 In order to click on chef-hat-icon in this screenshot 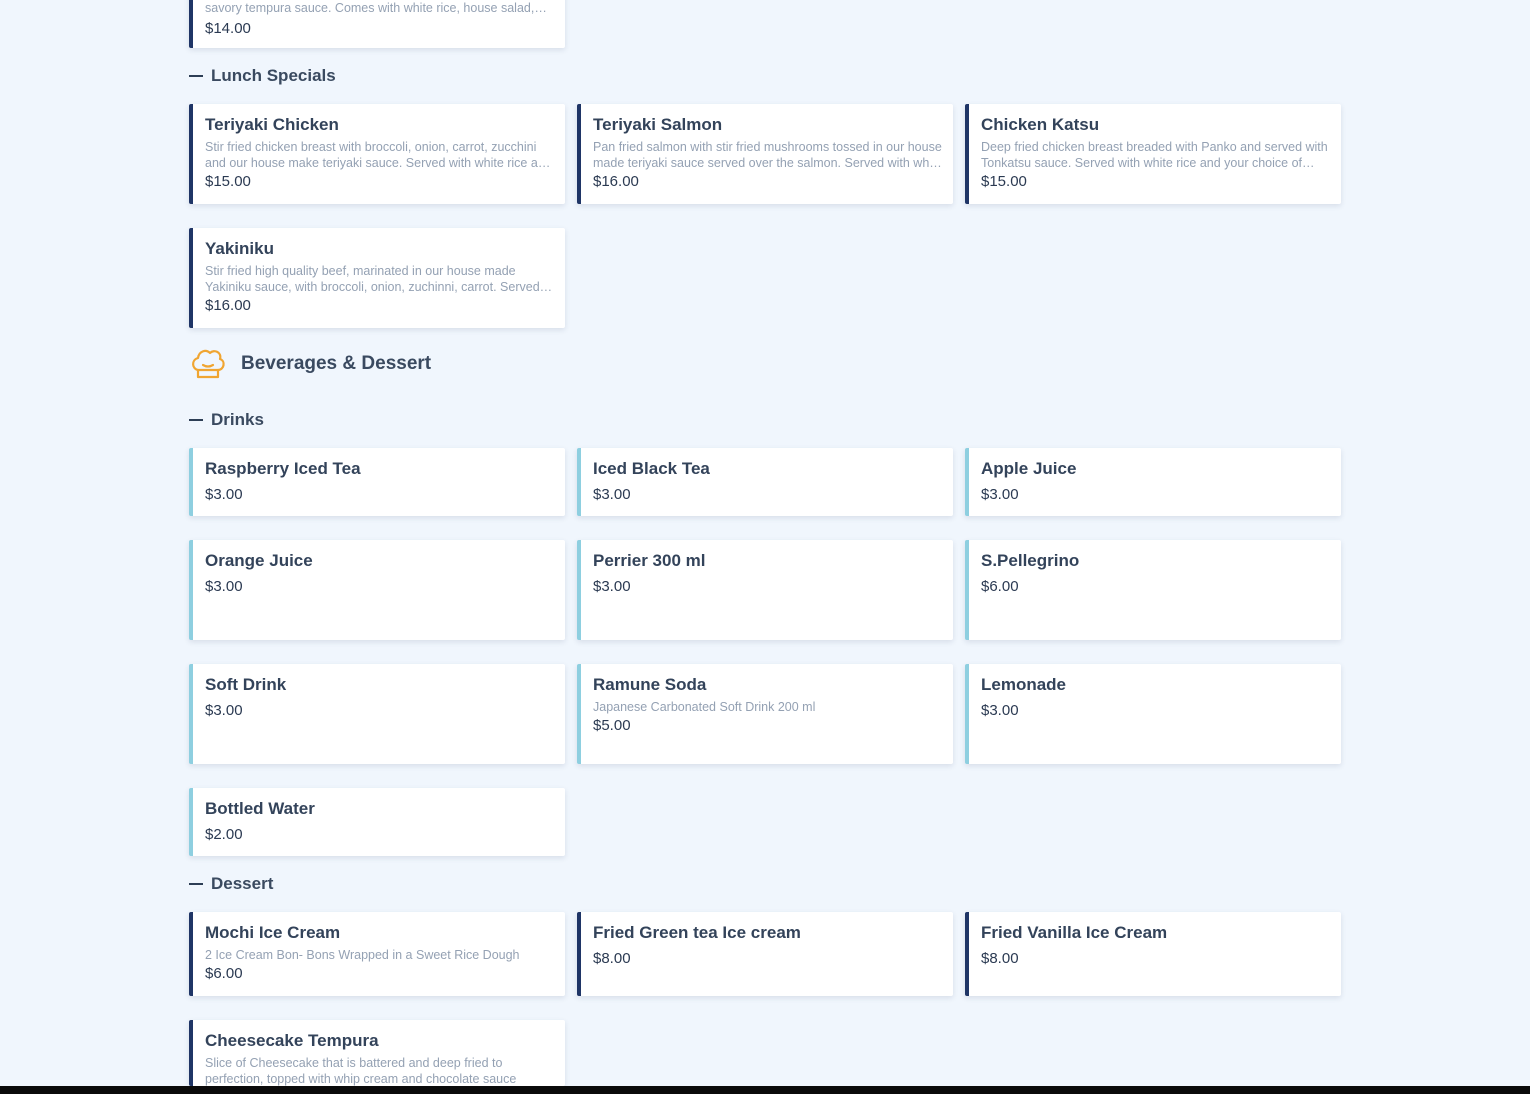, I will do `click(208, 364)`.